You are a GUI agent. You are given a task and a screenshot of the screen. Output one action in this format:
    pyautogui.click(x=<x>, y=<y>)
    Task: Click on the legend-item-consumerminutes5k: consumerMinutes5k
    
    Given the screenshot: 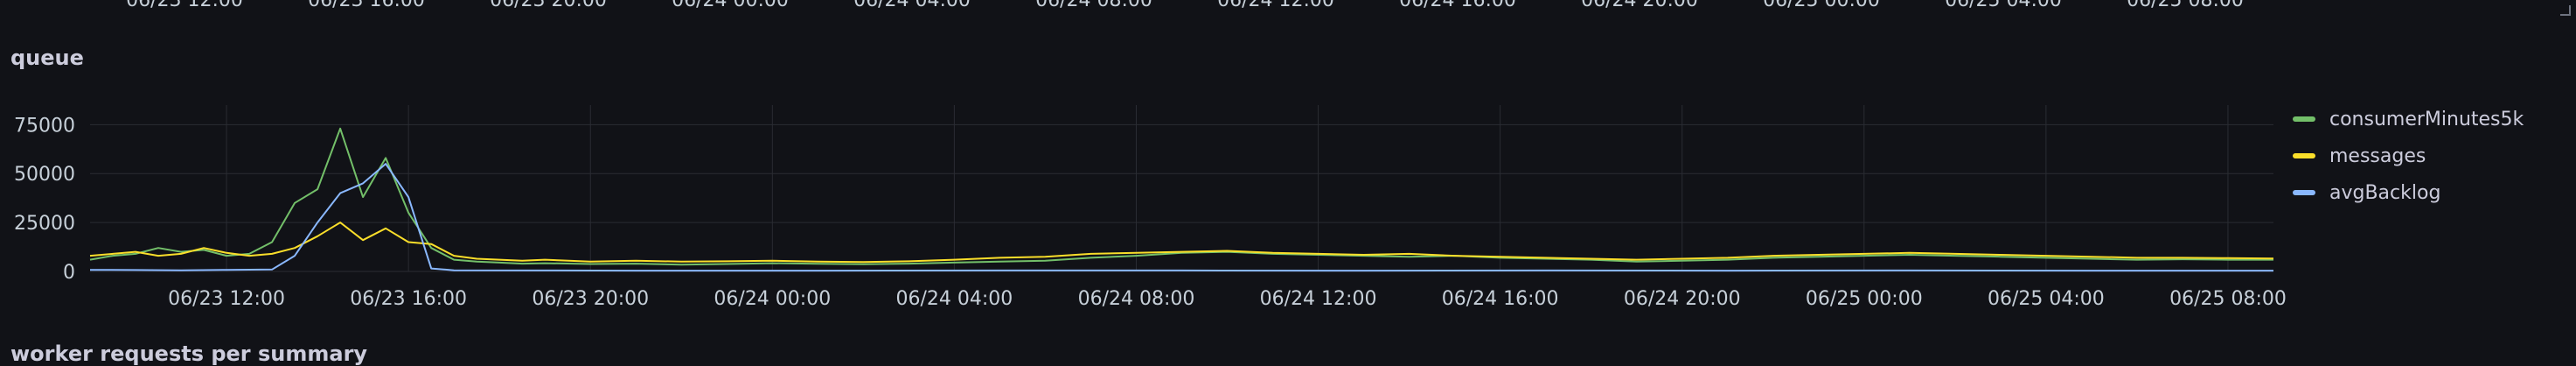 What is the action you would take?
    pyautogui.click(x=2433, y=119)
    